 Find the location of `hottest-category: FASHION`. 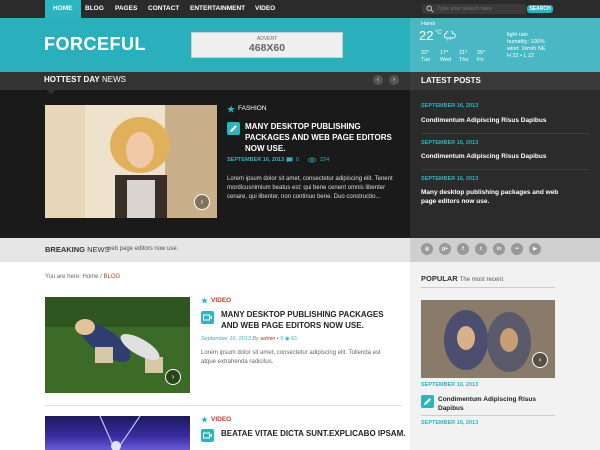

hottest-category: FASHION is located at coordinates (252, 108).